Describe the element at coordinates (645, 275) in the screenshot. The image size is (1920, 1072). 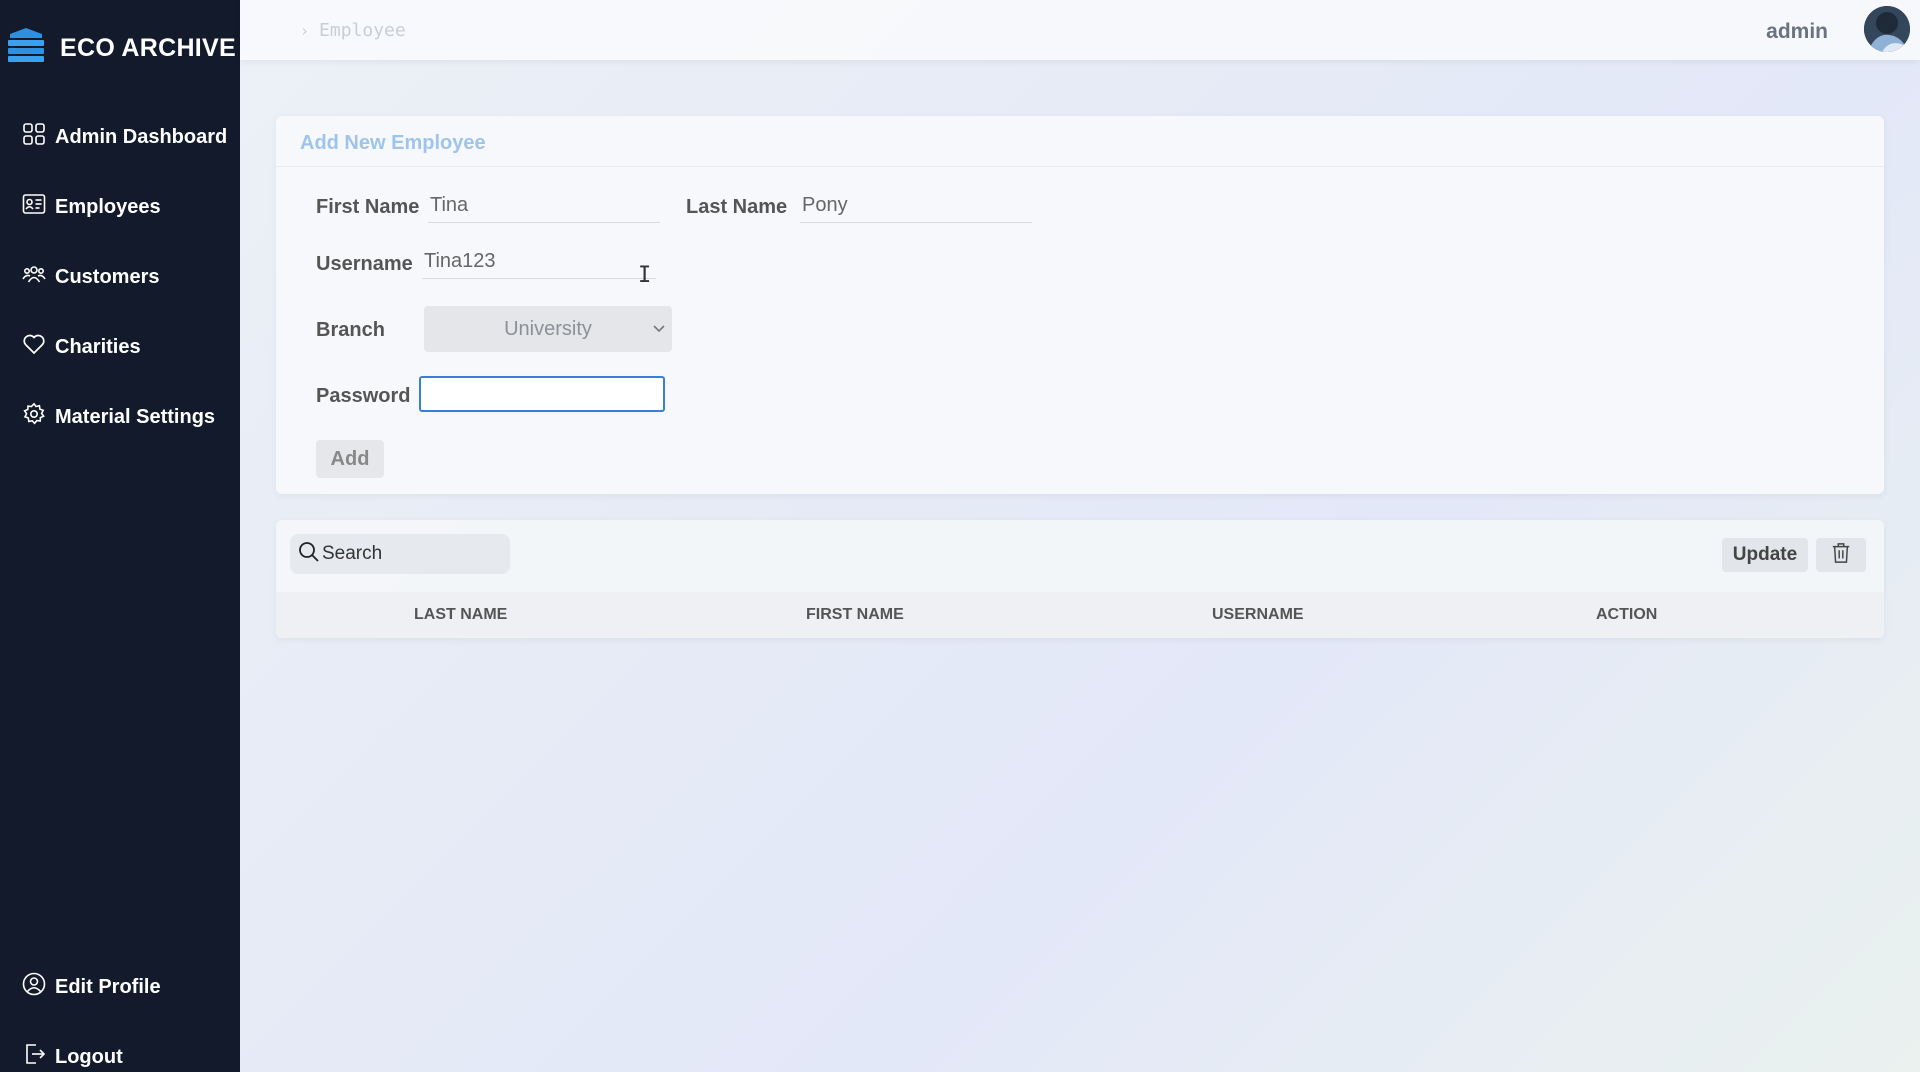
I see `text-cursor-icon: I` at that location.